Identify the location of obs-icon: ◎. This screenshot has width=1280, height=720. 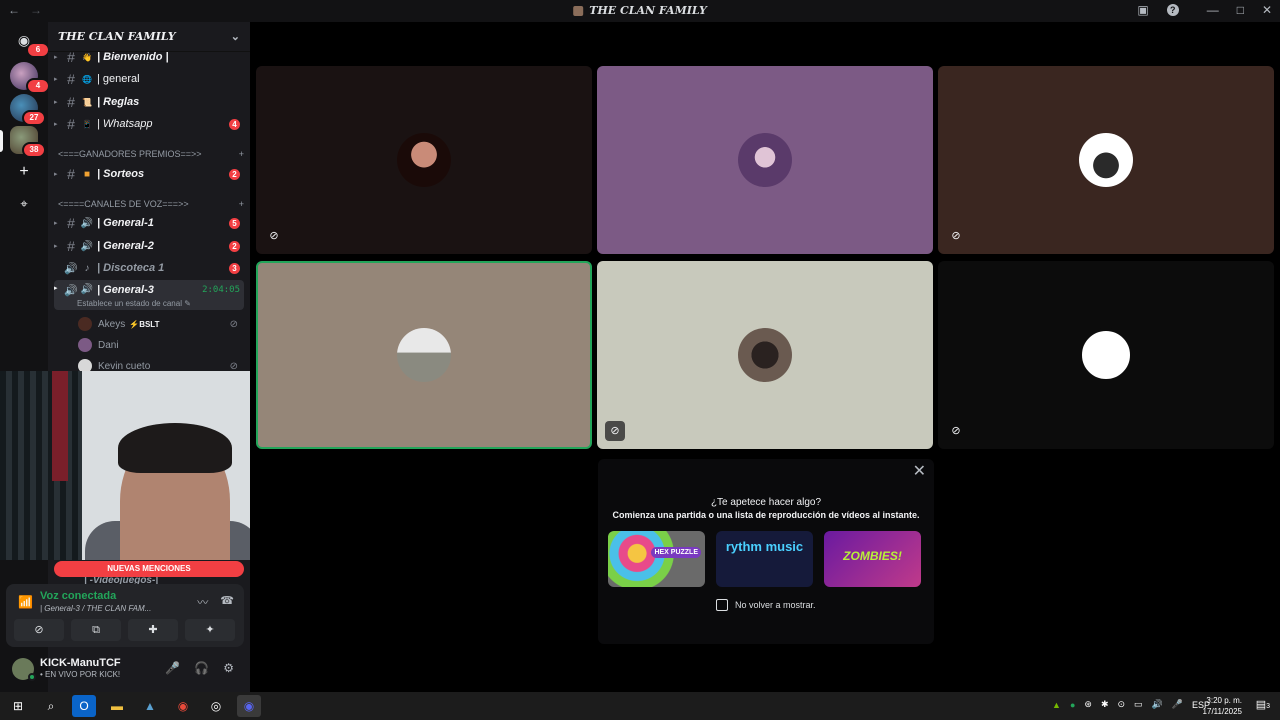
(216, 706).